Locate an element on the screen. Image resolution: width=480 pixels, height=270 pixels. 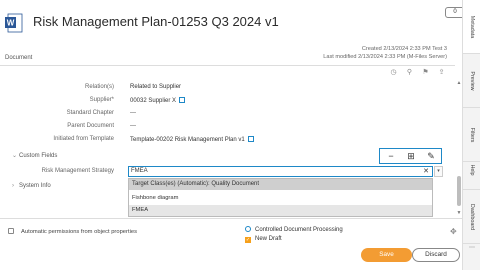
property-label: Parent Document is located at coordinates (90, 126).